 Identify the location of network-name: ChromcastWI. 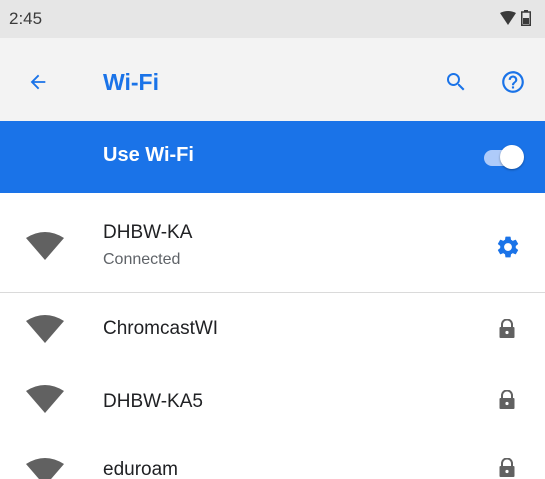
(161, 328).